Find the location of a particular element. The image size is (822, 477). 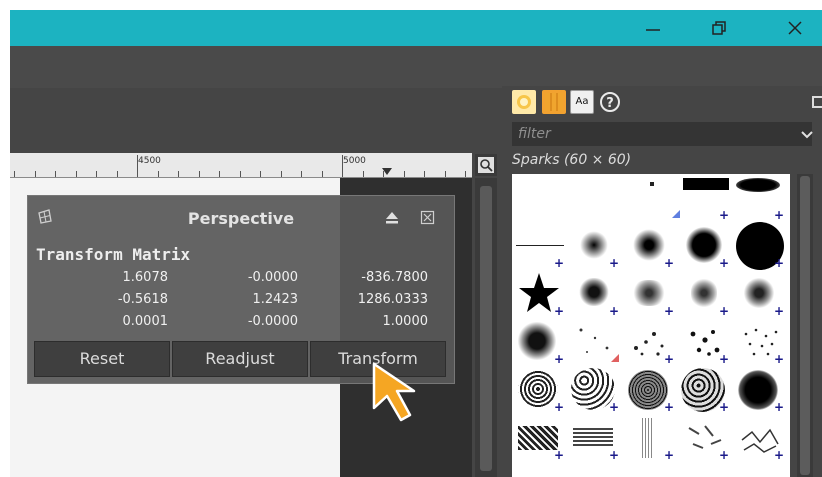

canvas-vertical-scrollbar is located at coordinates (486, 327).